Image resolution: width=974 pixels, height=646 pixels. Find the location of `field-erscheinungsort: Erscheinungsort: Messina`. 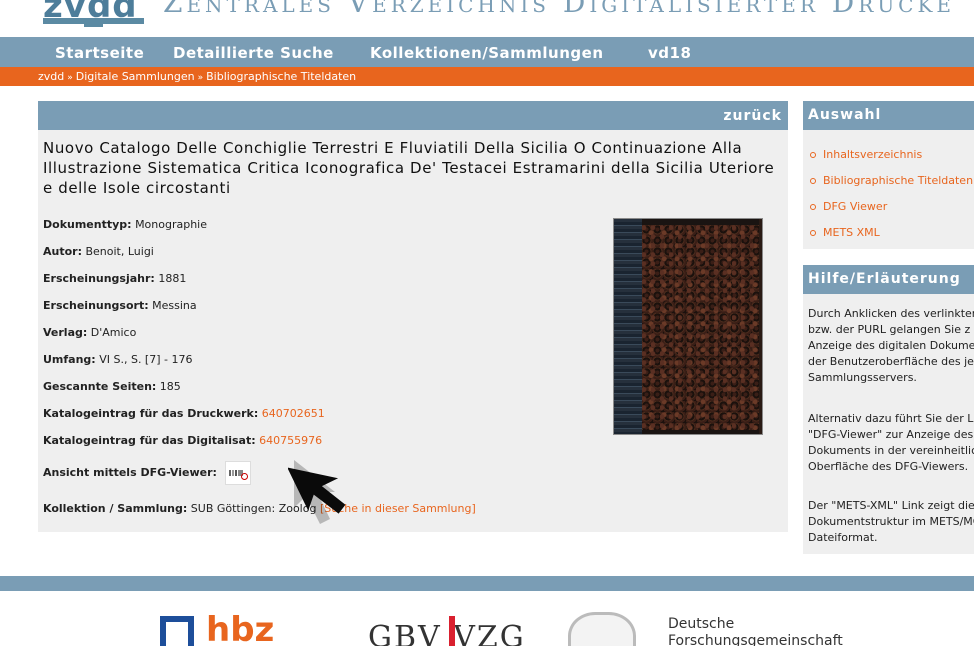

field-erscheinungsort: Erscheinungsort: Messina is located at coordinates (120, 305).